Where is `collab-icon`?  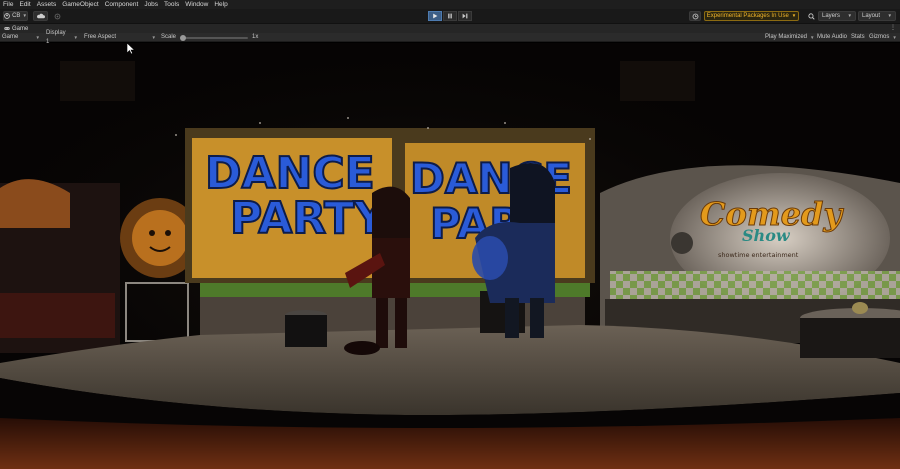
collab-icon is located at coordinates (57, 16).